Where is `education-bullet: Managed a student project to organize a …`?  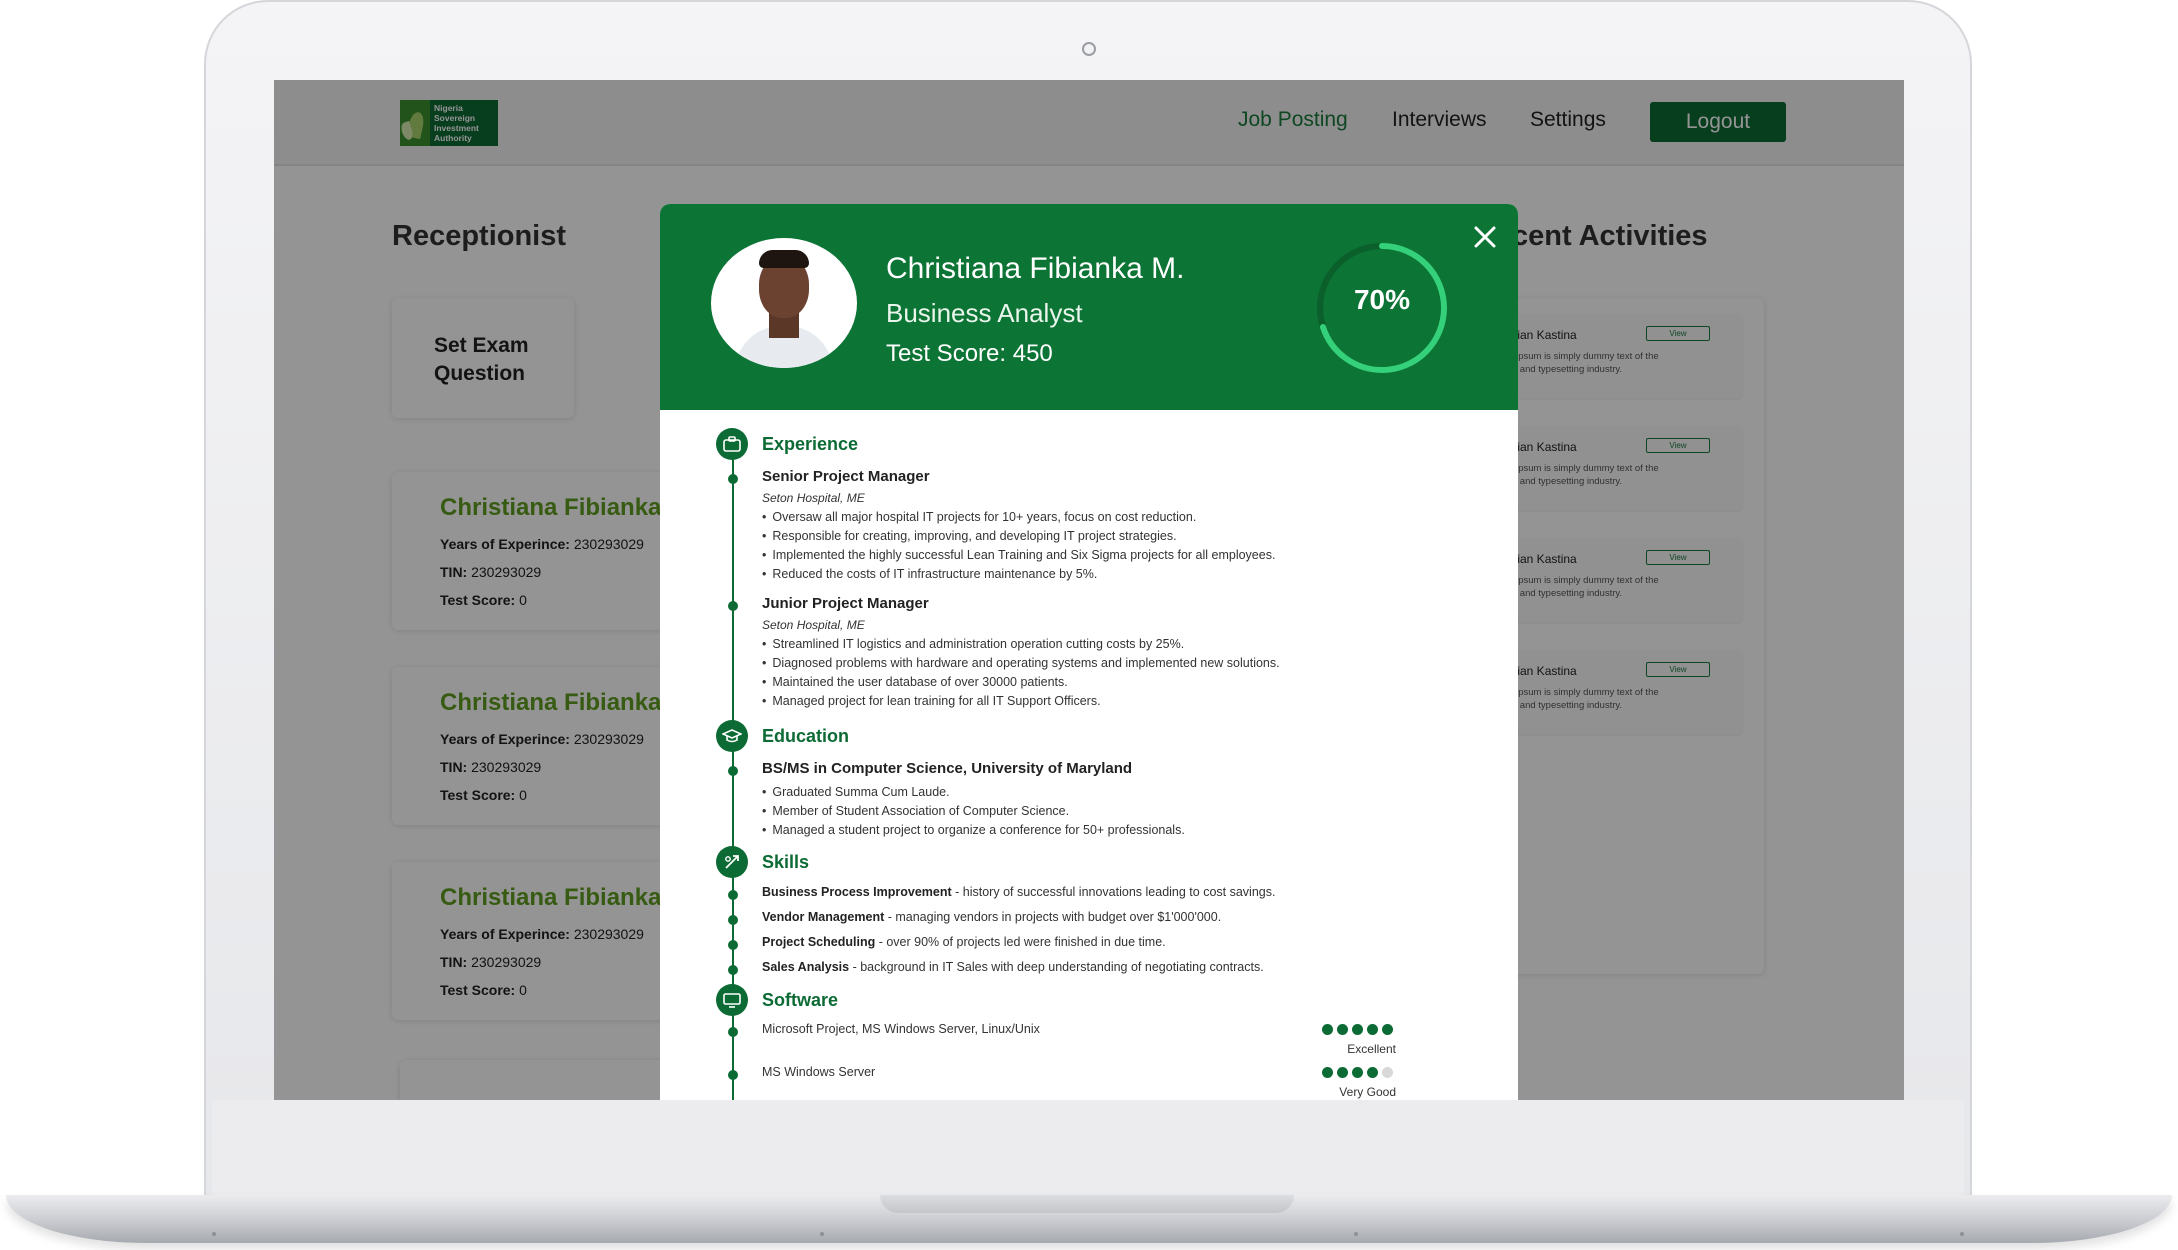 education-bullet: Managed a student project to organize a … is located at coordinates (973, 830).